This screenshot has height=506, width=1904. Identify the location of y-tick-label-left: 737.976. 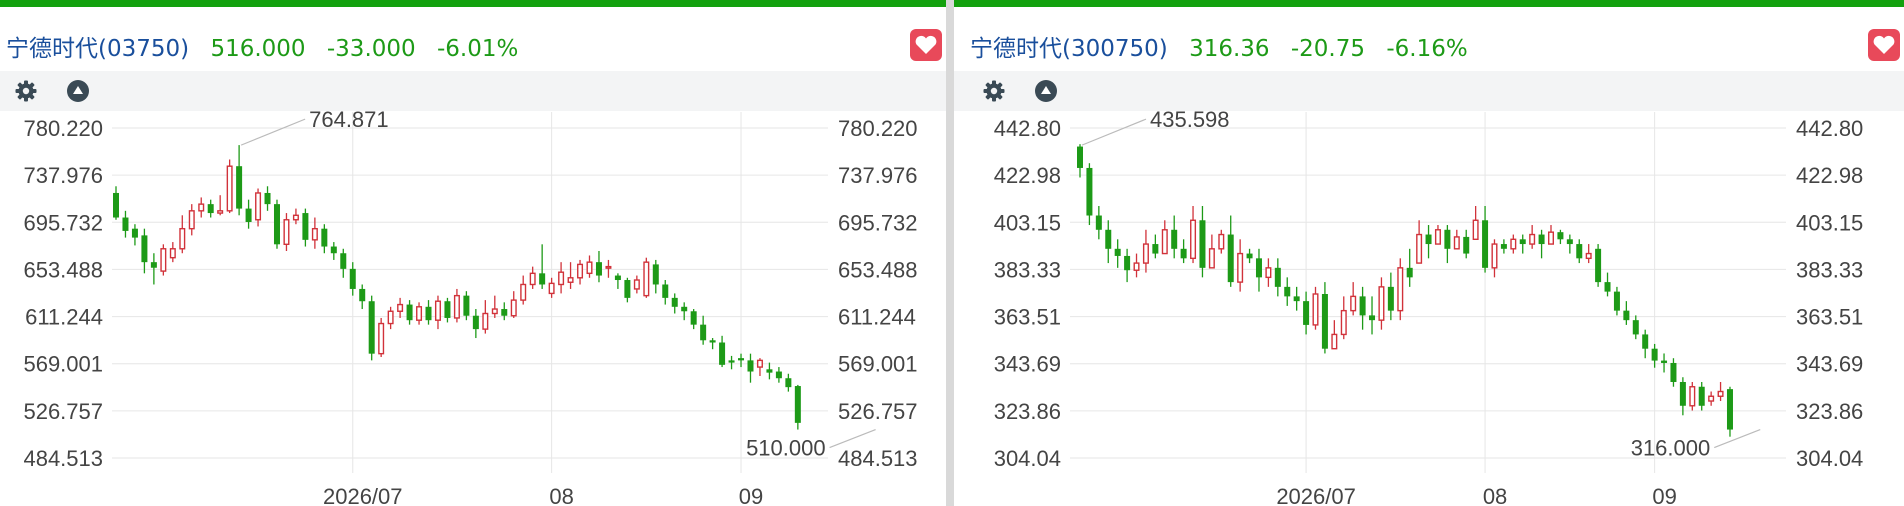
(63, 175).